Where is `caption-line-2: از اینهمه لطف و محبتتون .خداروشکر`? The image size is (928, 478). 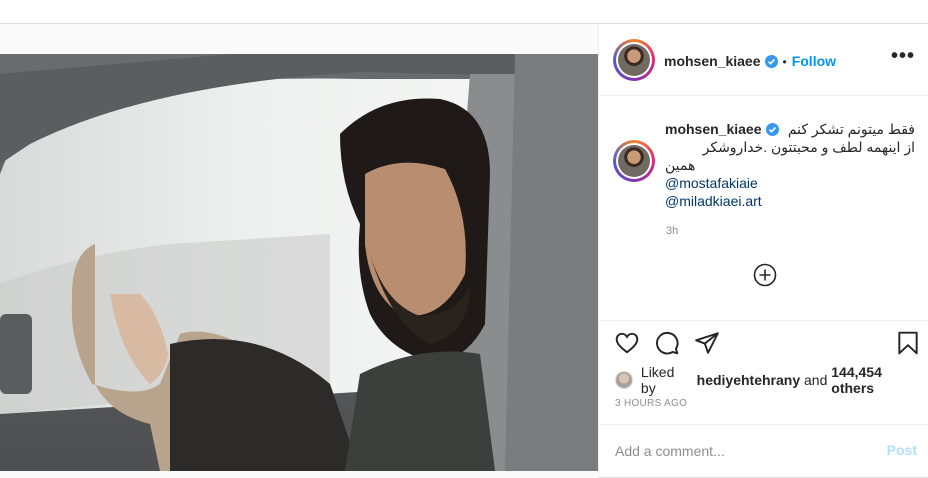
caption-line-2: از اینهمه لطف و محبتتون .خداروشکر is located at coordinates (808, 147).